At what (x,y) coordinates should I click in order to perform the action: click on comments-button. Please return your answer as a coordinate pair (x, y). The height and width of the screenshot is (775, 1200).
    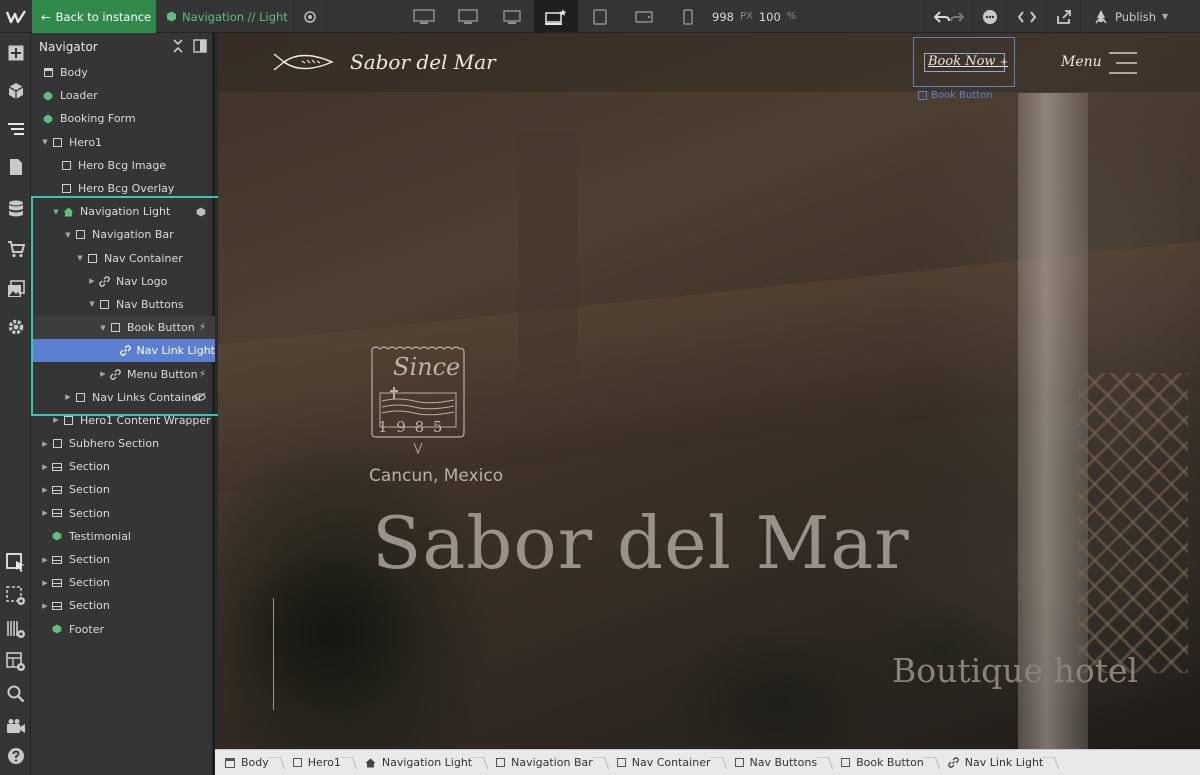
    Looking at the image, I should click on (989, 16).